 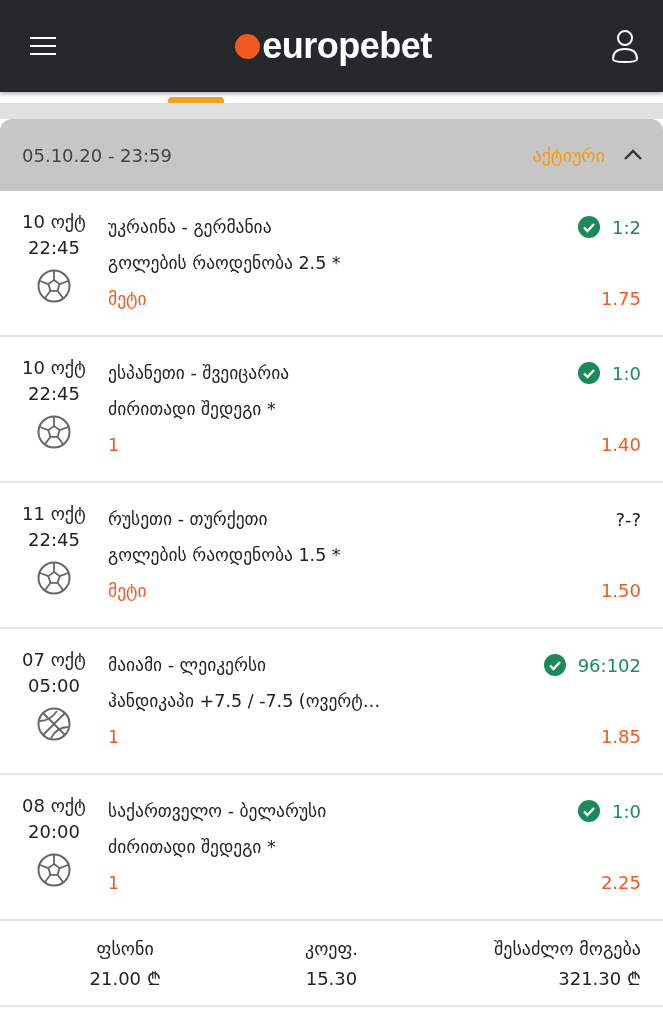 I want to click on bet-date: 08 ოქტ, so click(x=54, y=806).